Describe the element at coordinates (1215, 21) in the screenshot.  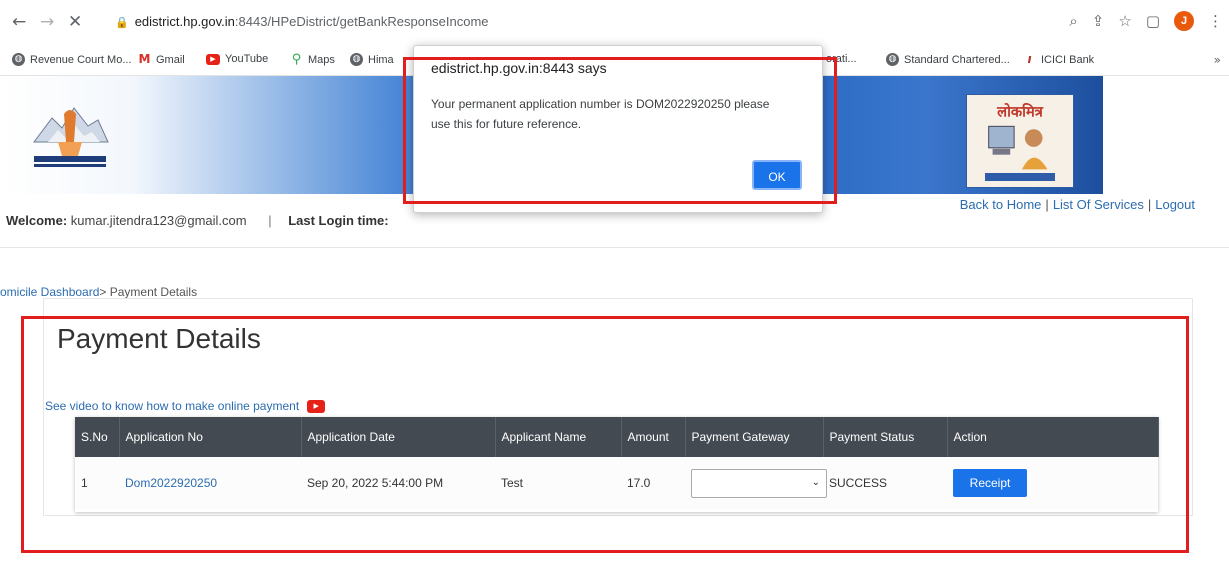
I see `menu-kebab-icon: ⋮` at that location.